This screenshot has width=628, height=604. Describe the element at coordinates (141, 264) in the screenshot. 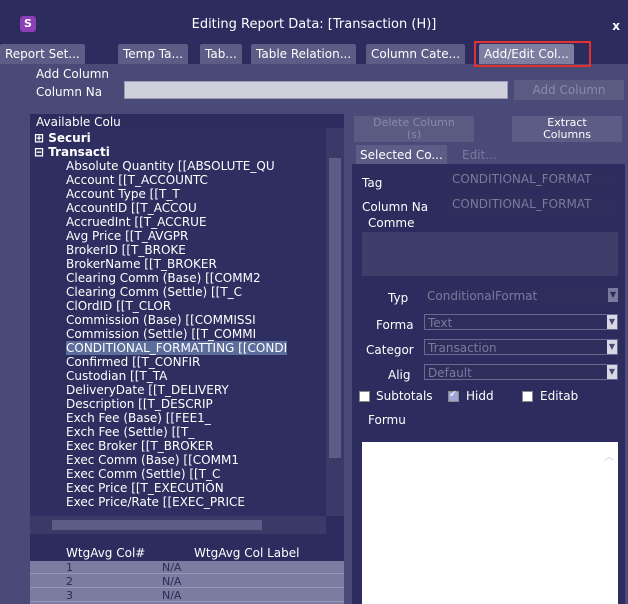

I see `tree-item: BrokerName [[T_BROKER` at that location.